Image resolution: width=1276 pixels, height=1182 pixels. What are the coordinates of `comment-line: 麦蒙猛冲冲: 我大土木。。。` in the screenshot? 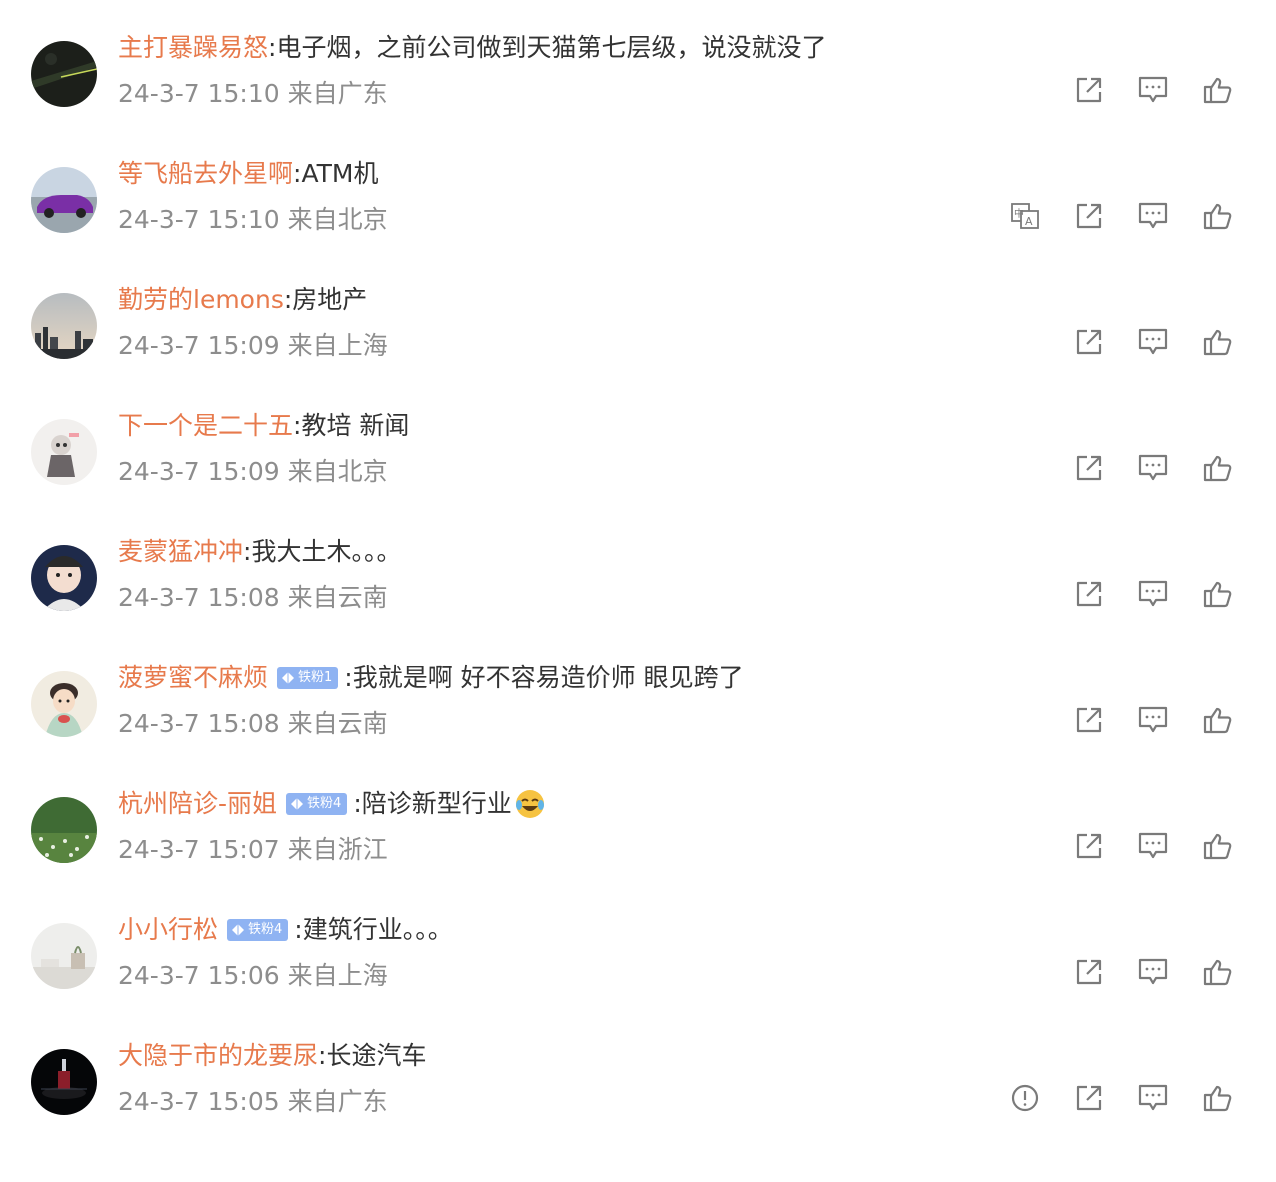 It's located at (259, 552).